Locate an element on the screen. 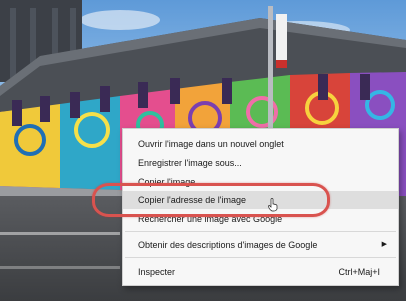  menu-item-label: Copier l'image is located at coordinates (167, 182).